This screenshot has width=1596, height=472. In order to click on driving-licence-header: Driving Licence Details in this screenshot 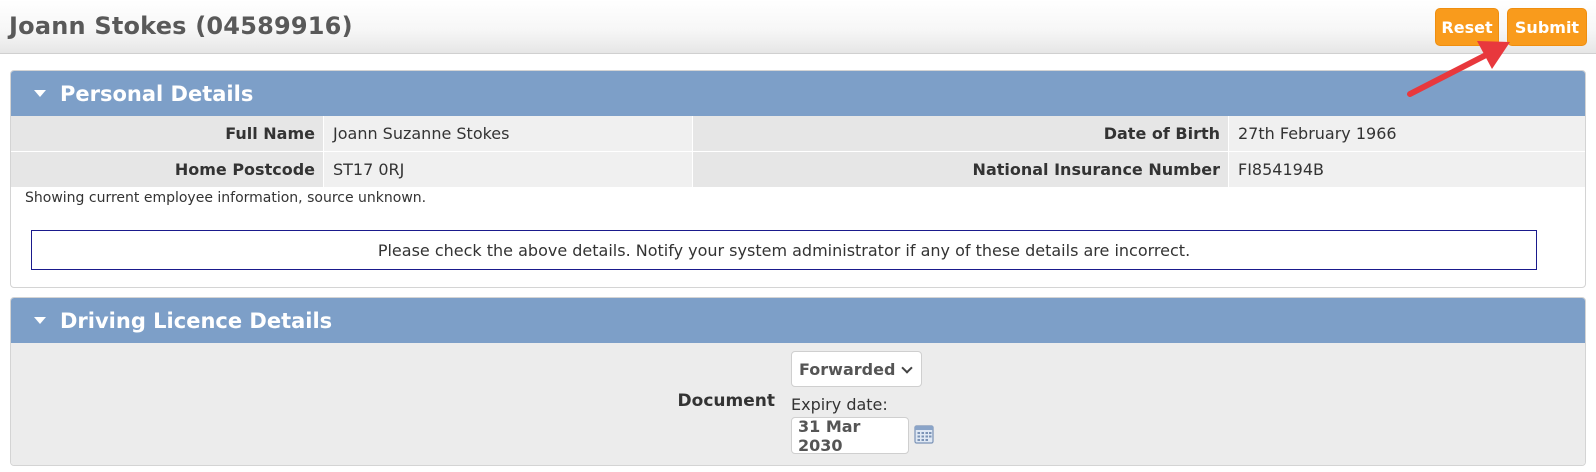, I will do `click(798, 320)`.